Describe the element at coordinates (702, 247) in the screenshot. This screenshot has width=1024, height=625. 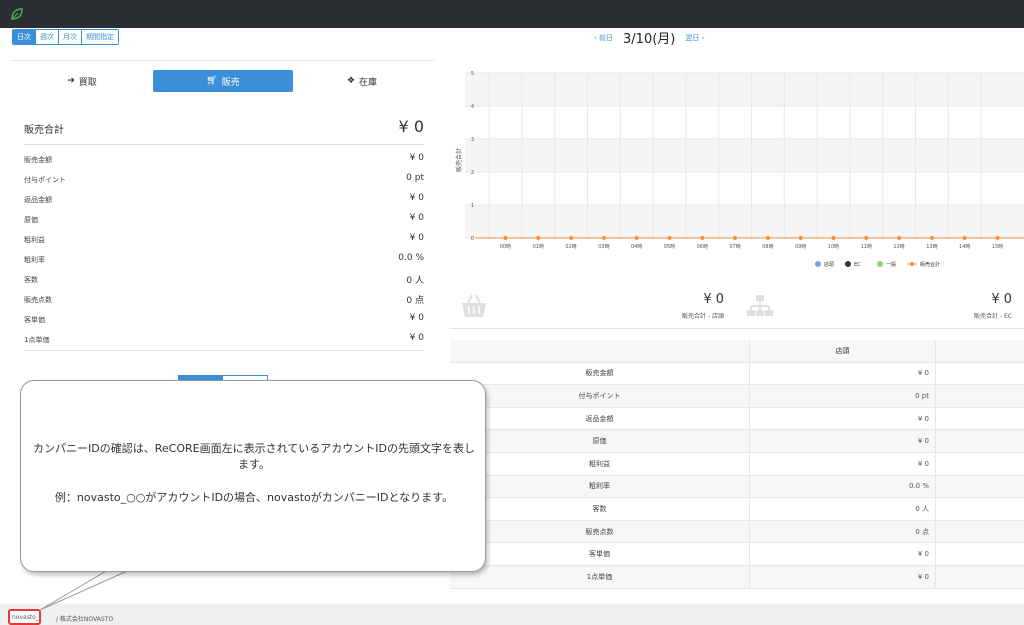
I see `chart-xtick-label: 06時` at that location.